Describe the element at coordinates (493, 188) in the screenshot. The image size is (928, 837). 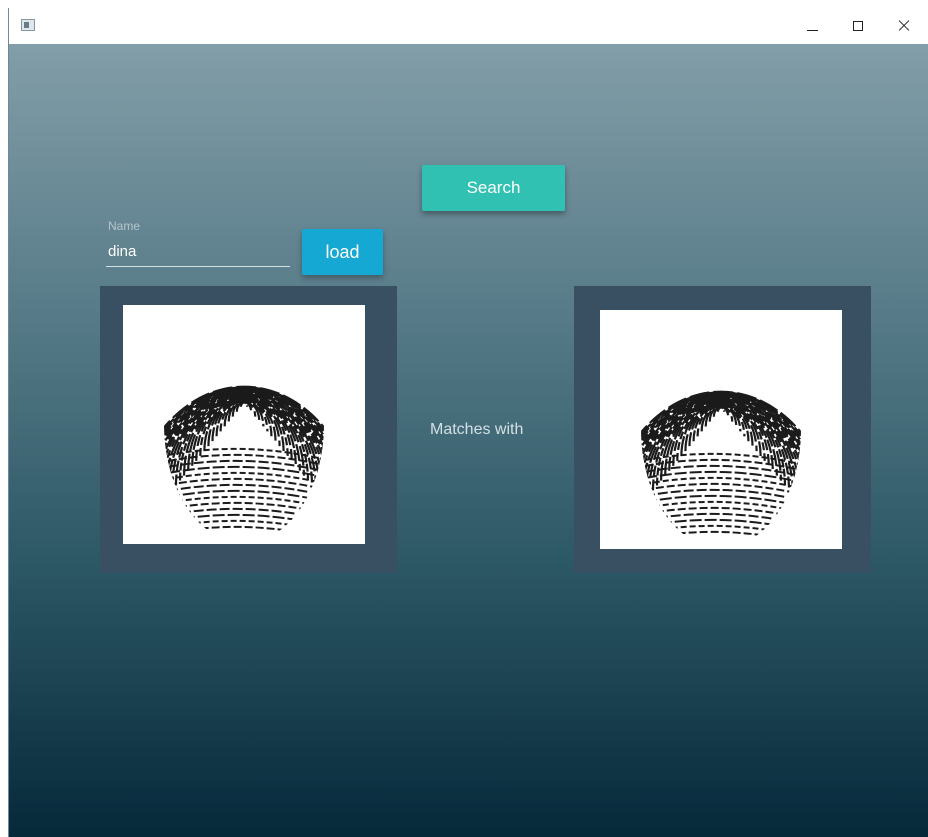
I see `search-button: Search` at that location.